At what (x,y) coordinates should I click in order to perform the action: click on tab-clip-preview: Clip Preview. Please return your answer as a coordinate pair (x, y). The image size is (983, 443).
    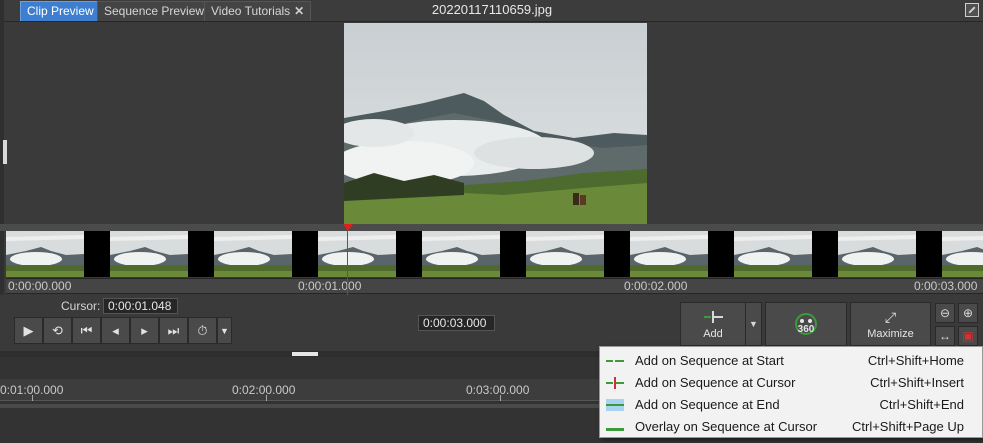
    Looking at the image, I should click on (60, 11).